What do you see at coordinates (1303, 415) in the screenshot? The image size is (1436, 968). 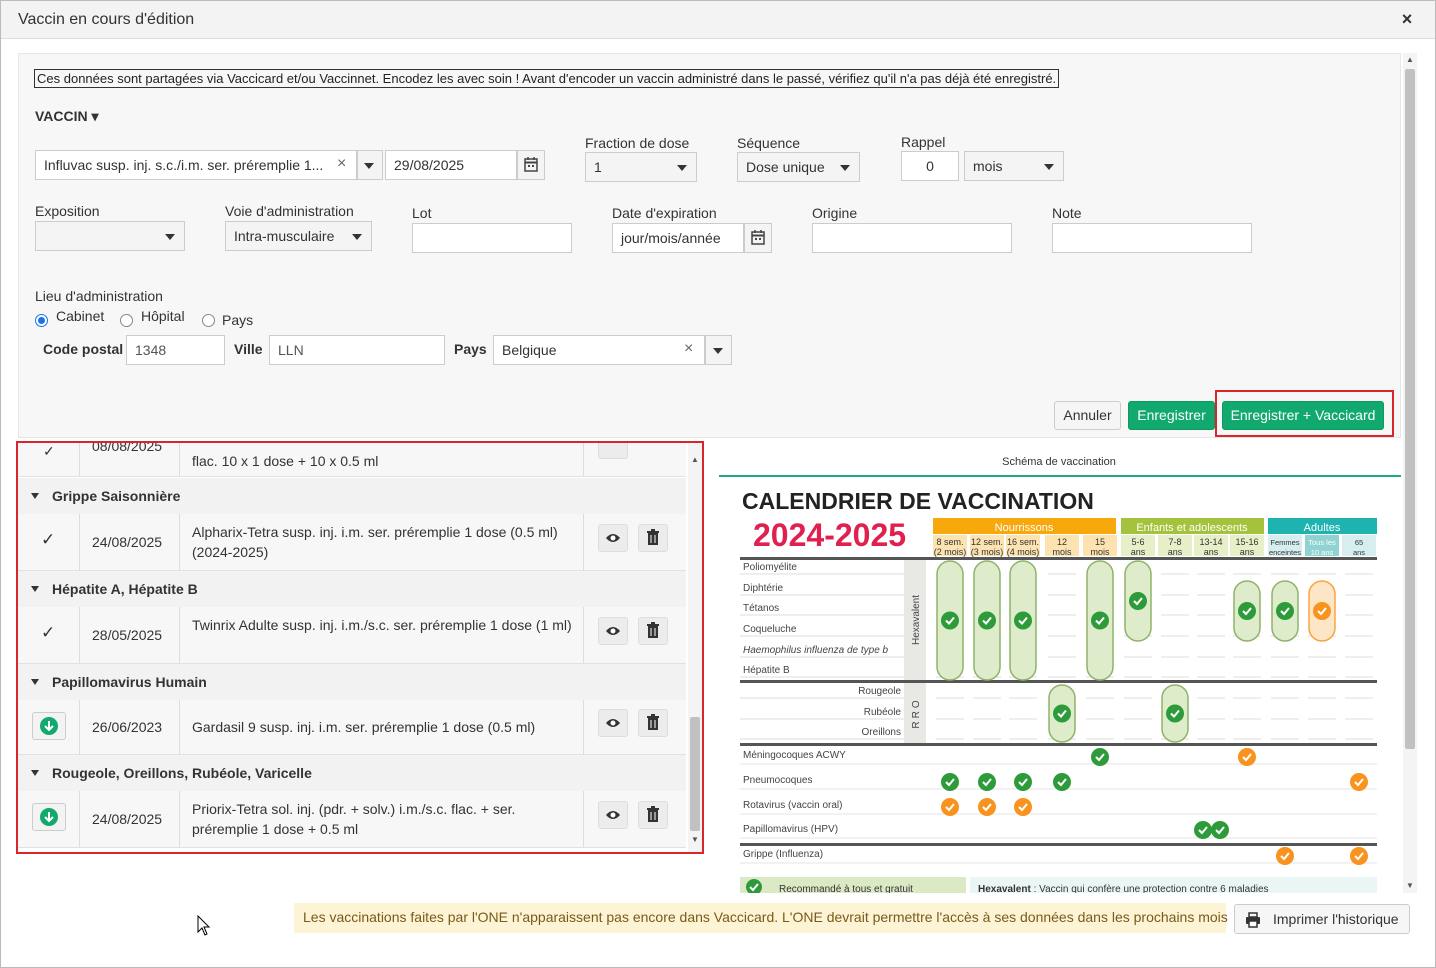 I see `save-vaccicard-button: Enregistrer + Vaccicard` at bounding box center [1303, 415].